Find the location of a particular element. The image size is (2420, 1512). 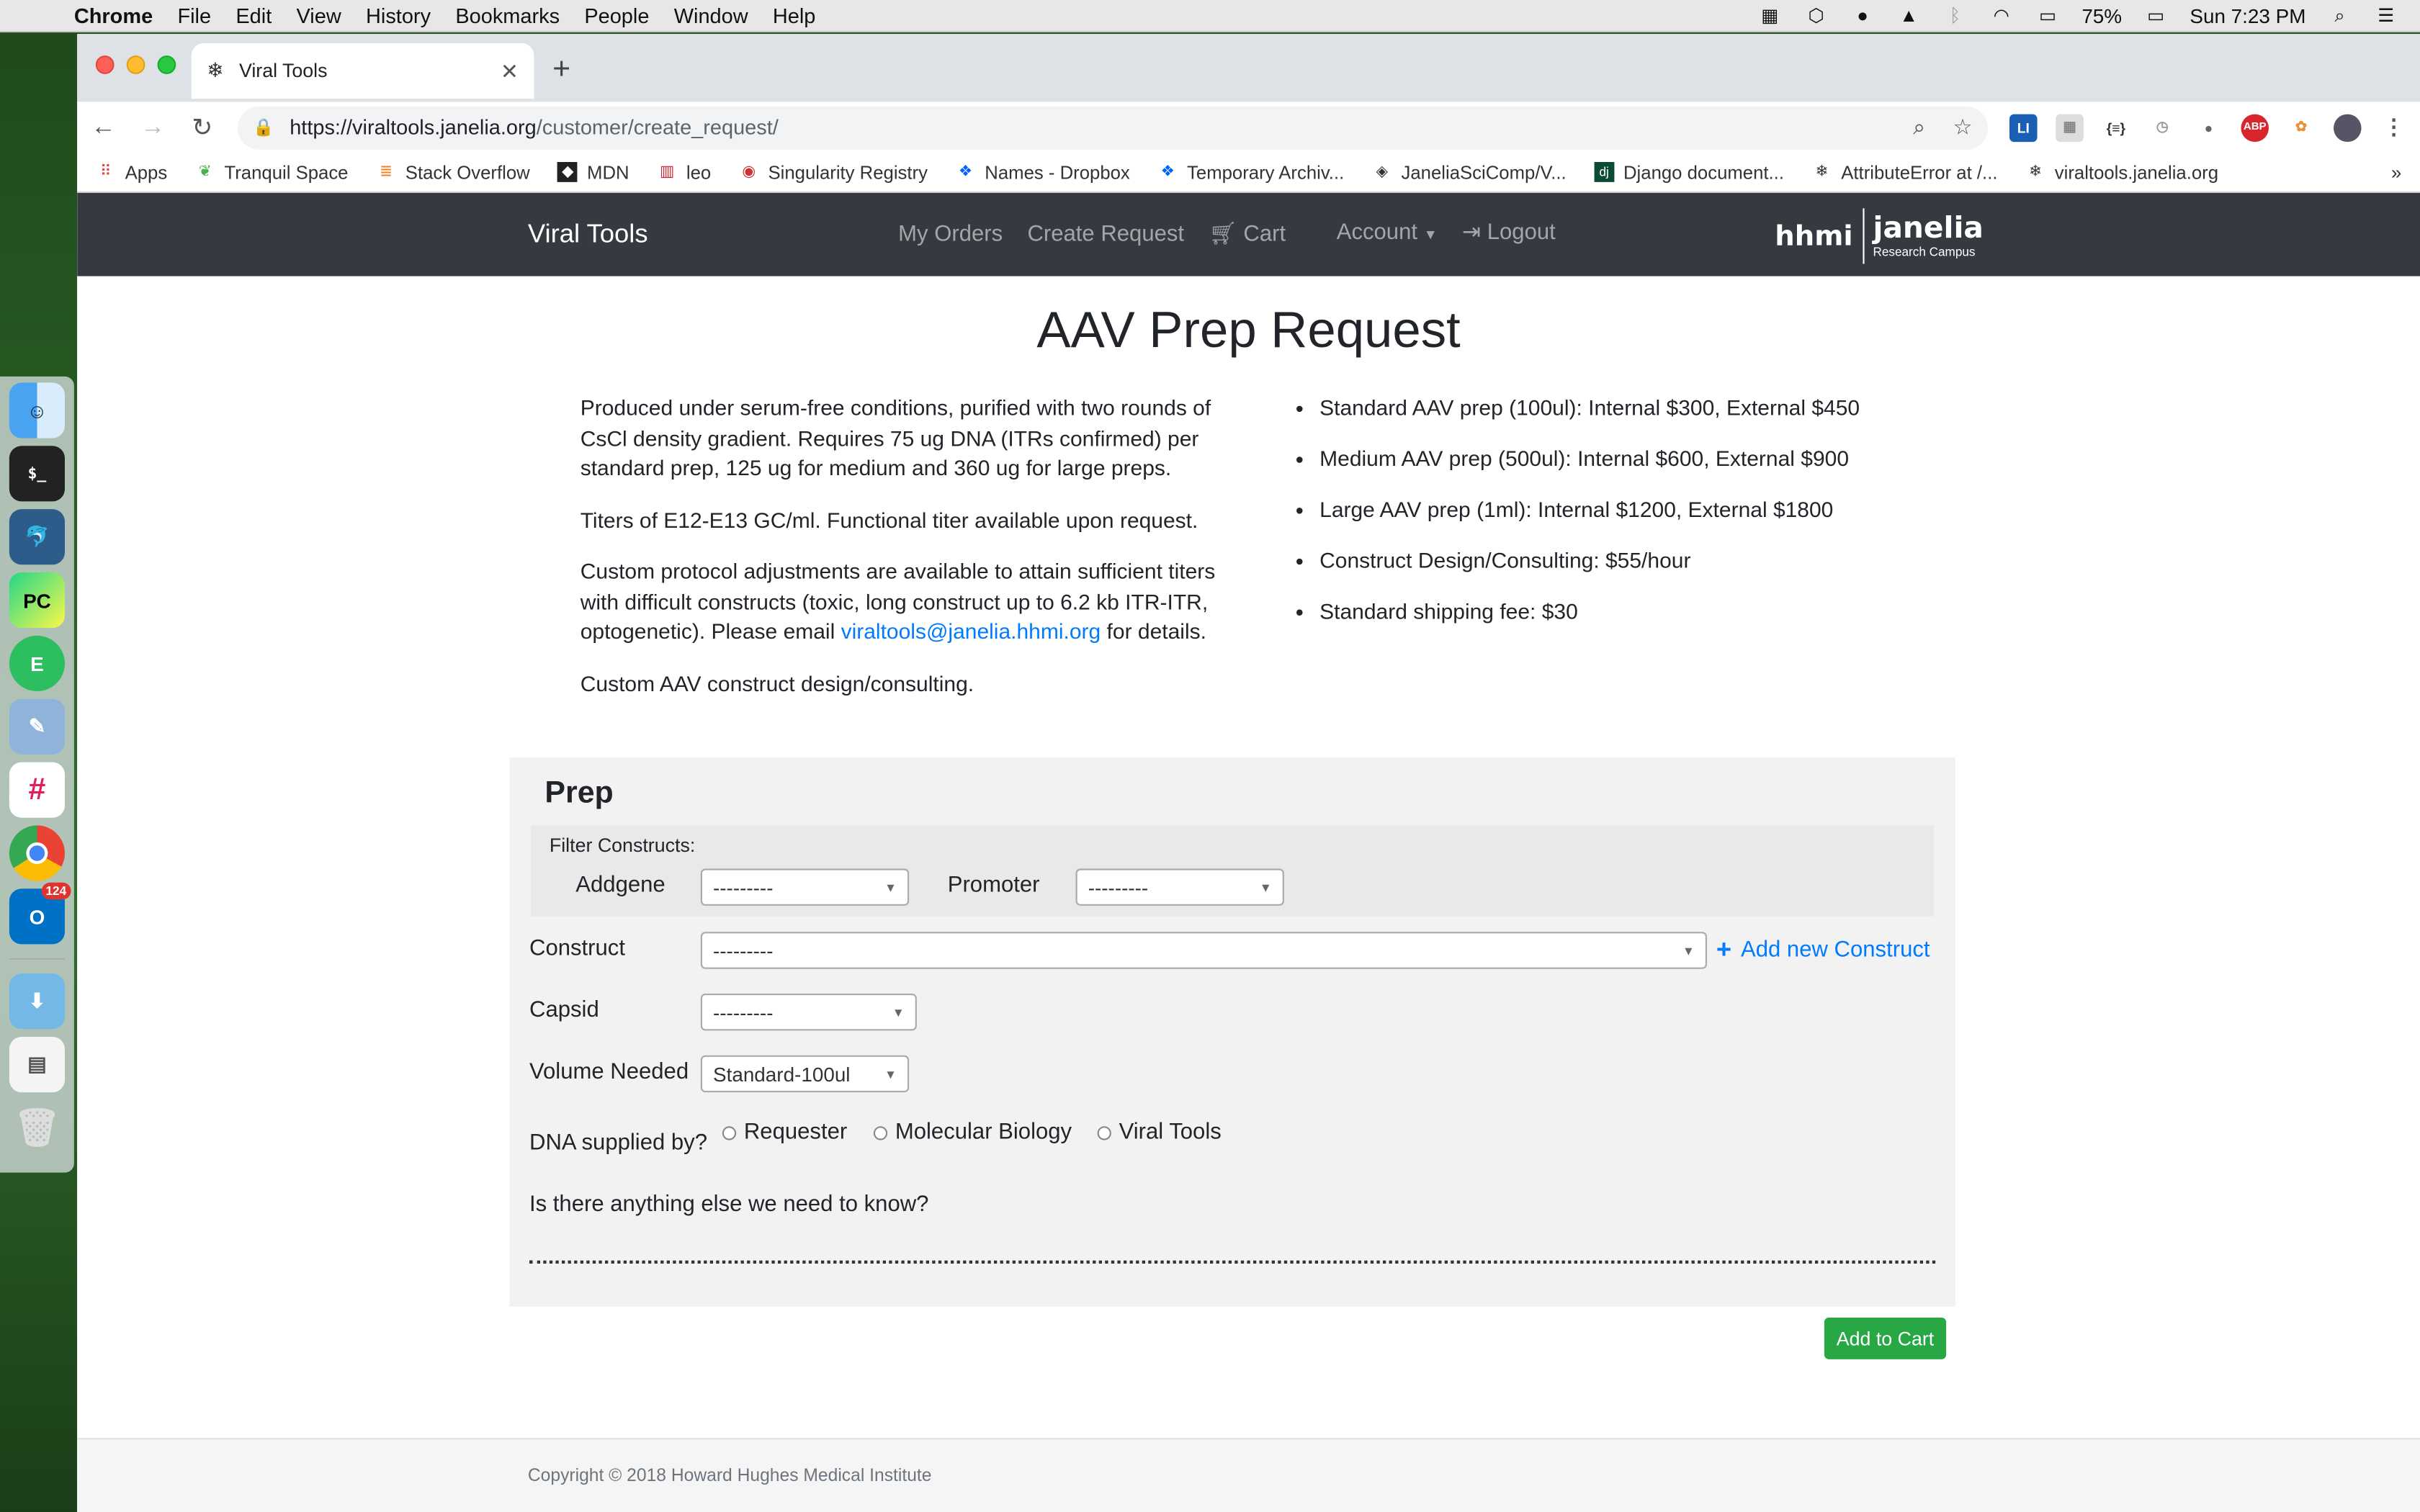

profile-avatar is located at coordinates (2348, 127).